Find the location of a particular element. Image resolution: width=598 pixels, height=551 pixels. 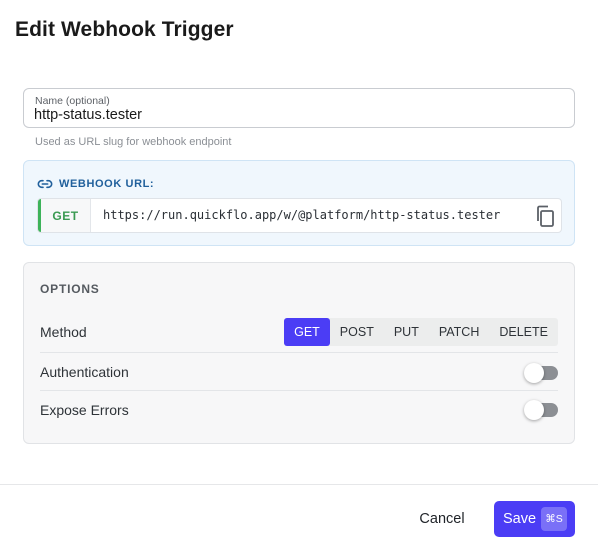

save-button-label: Save is located at coordinates (520, 519).